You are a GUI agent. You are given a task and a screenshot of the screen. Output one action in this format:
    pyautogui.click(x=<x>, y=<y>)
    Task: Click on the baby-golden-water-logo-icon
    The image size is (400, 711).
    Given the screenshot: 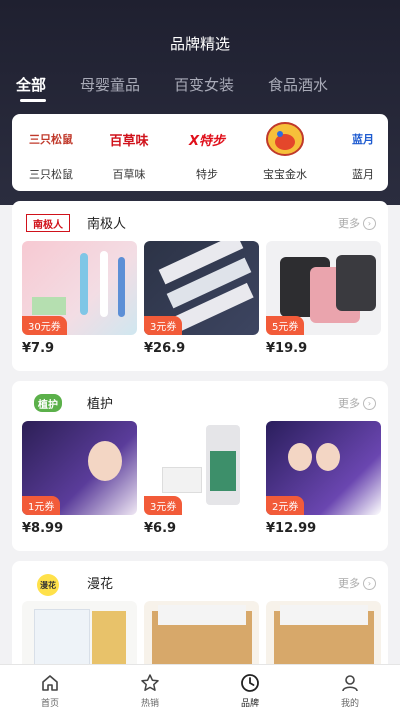 What is the action you would take?
    pyautogui.click(x=285, y=139)
    